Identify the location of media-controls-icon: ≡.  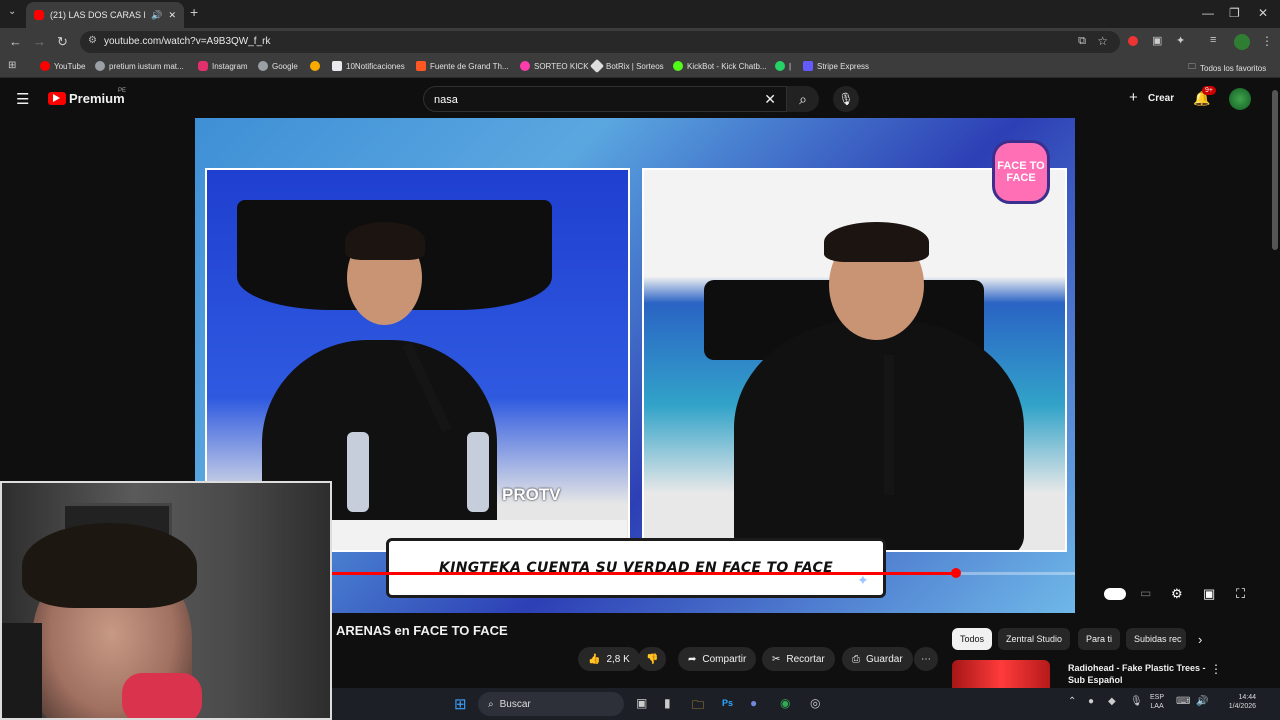
(1213, 40).